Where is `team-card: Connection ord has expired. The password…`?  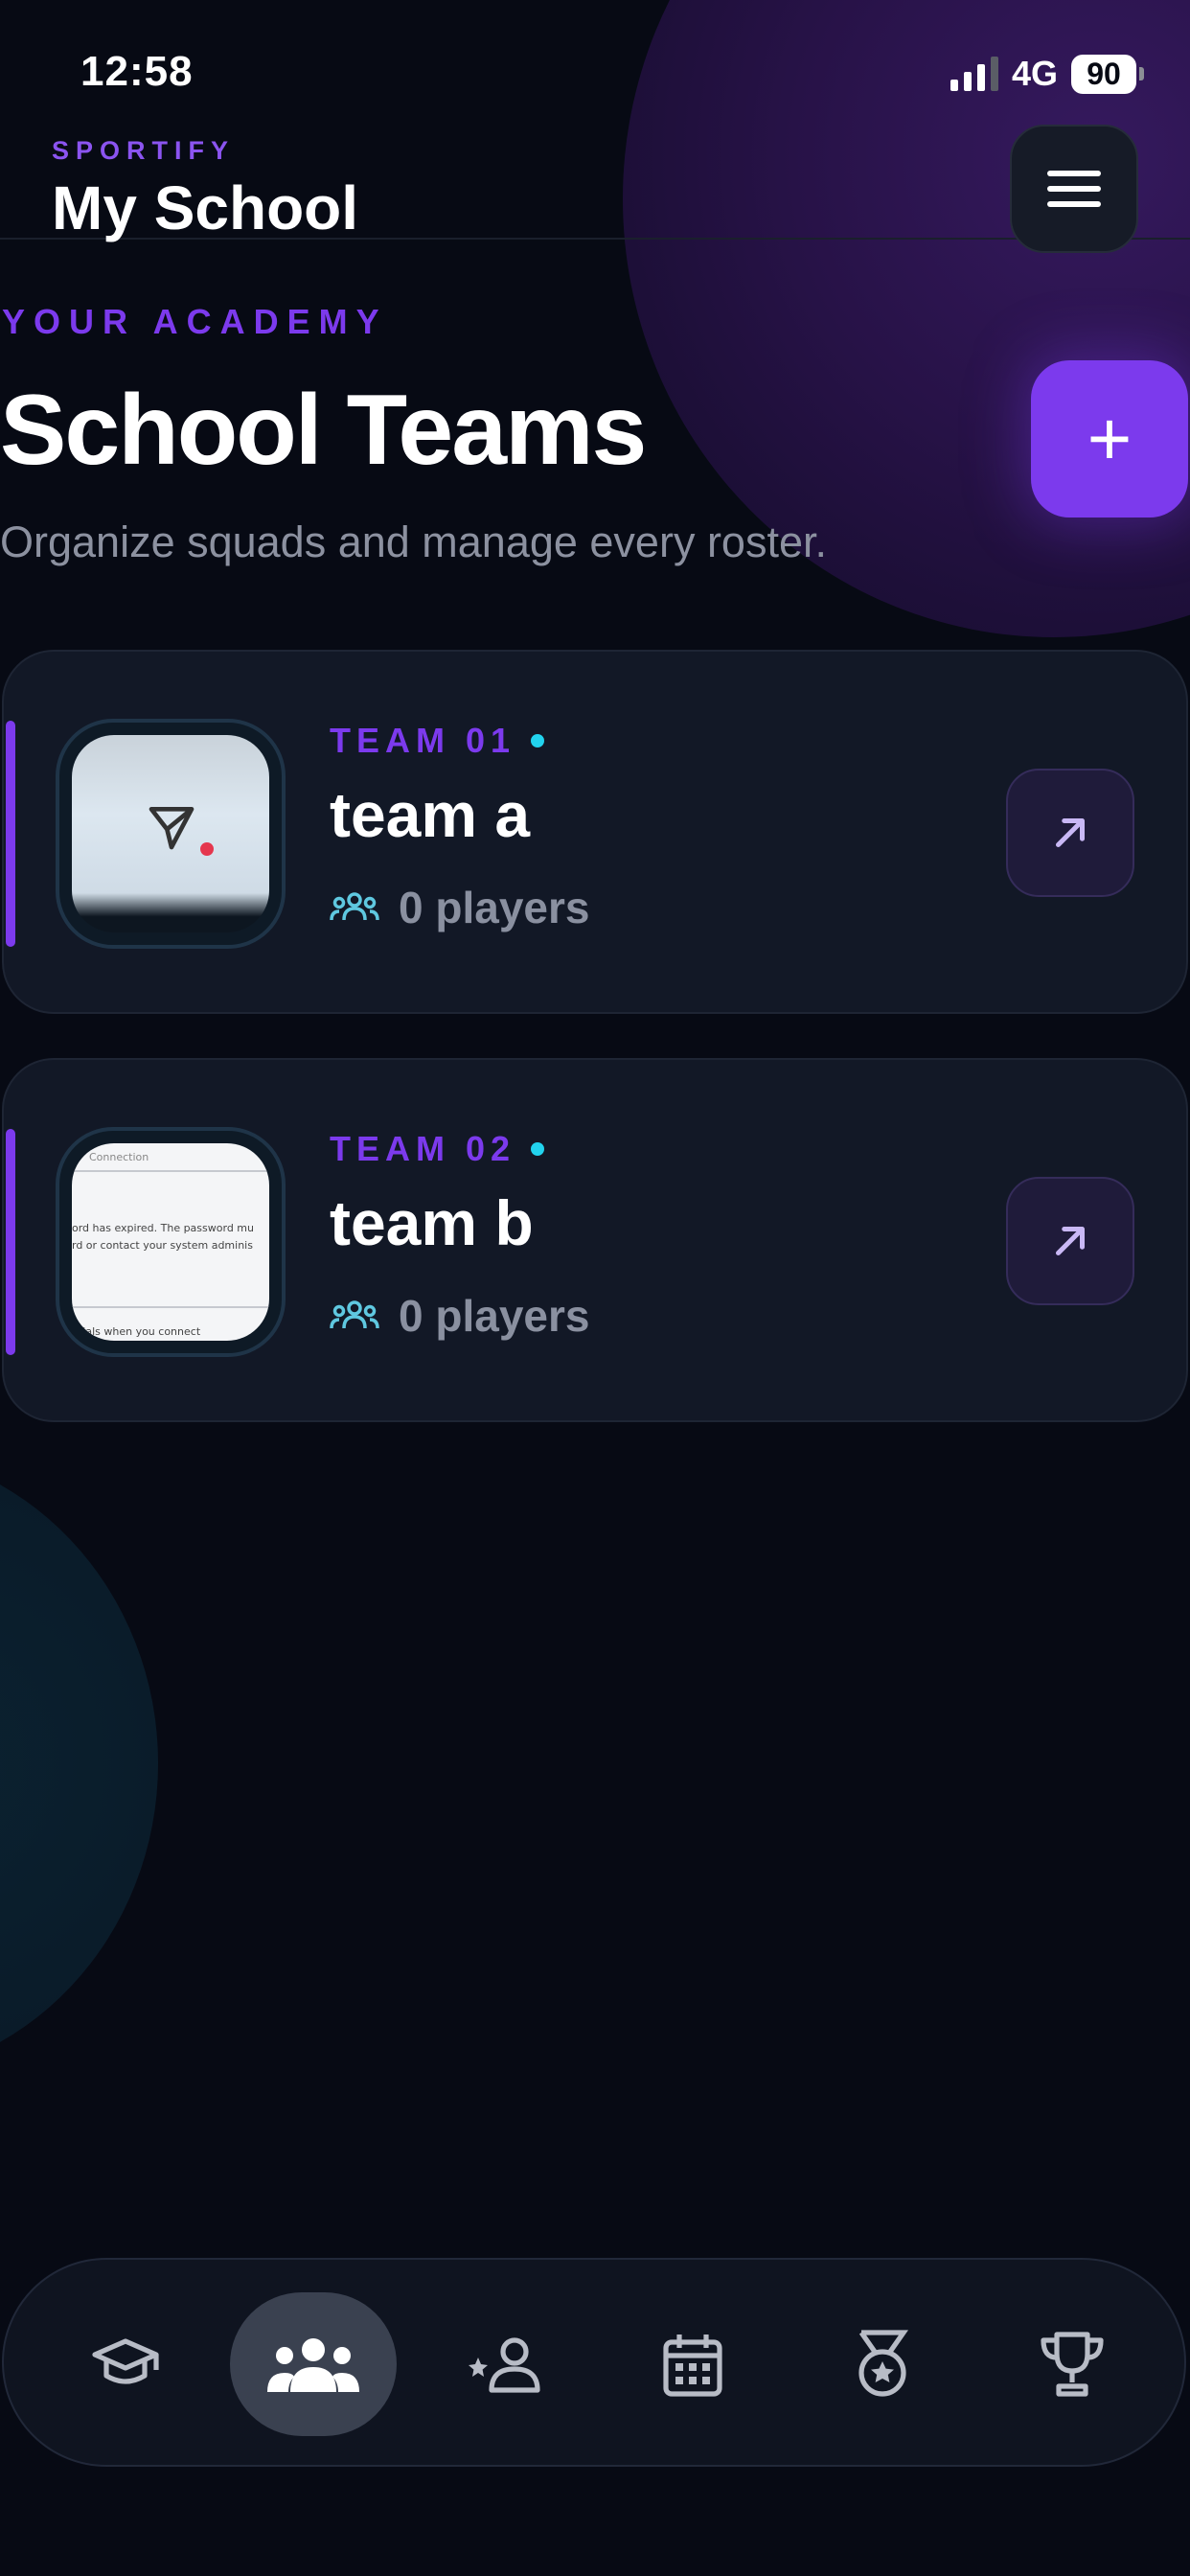 team-card: Connection ord has expired. The password… is located at coordinates (595, 1240).